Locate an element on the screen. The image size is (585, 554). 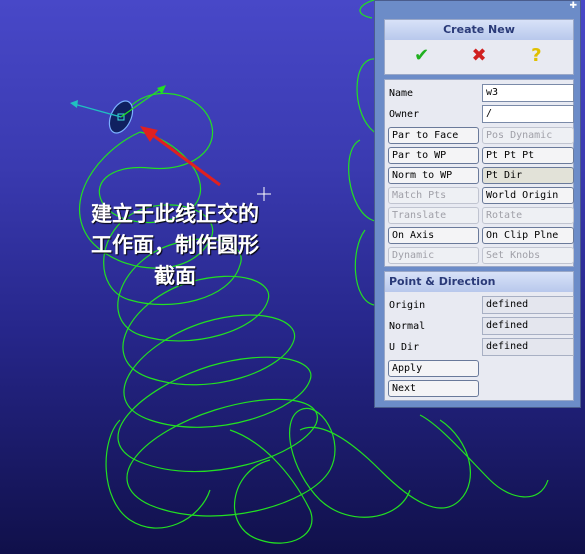
normal-value: defined is located at coordinates (528, 326).